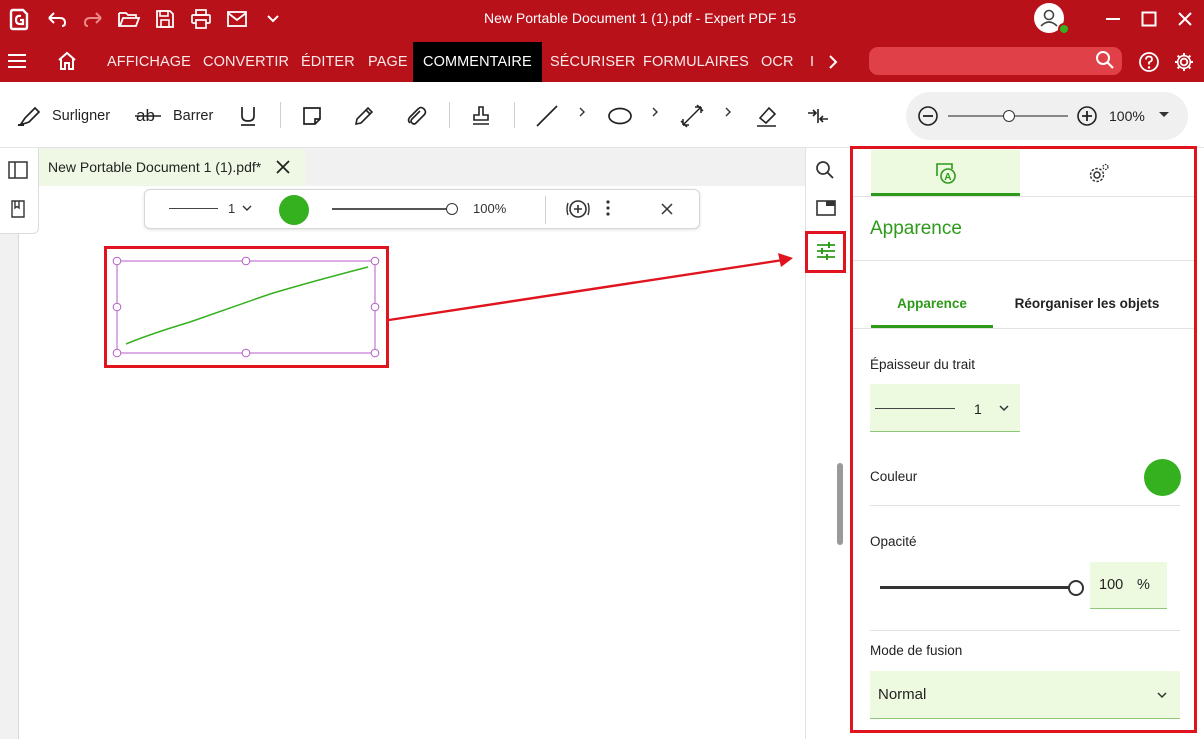  Describe the element at coordinates (172, 167) in the screenshot. I see `document-tab: New Portable Document 1 (1).pdf*` at that location.